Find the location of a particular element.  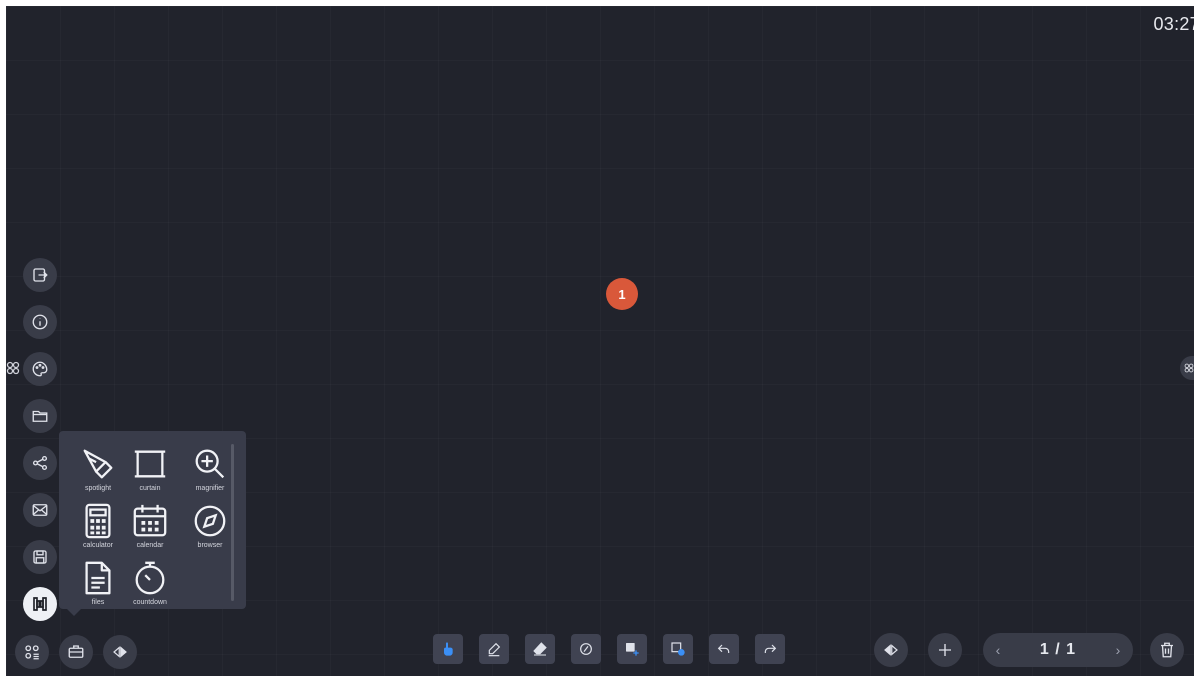

save-button is located at coordinates (40, 557).